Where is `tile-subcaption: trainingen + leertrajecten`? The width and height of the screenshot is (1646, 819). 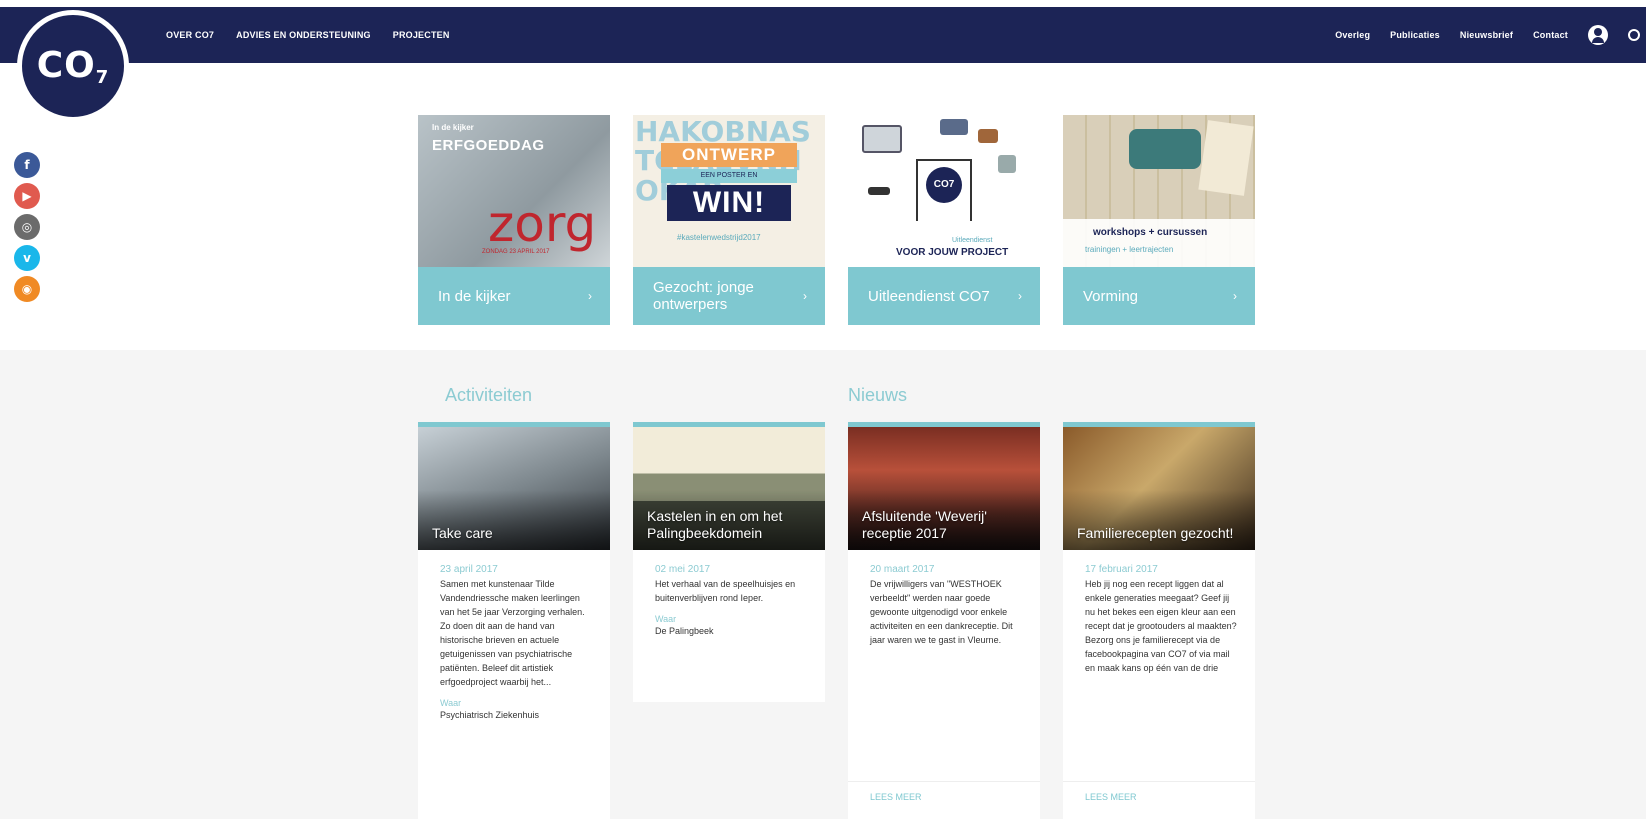
tile-subcaption: trainingen + leertrajecten is located at coordinates (1129, 249).